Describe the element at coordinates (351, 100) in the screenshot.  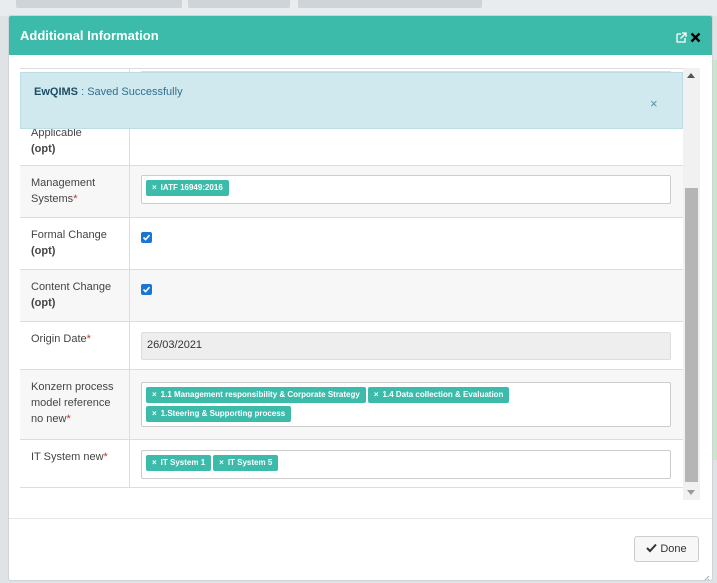
I see `success-alert: EwQIMS : Saved Successfully ×` at that location.